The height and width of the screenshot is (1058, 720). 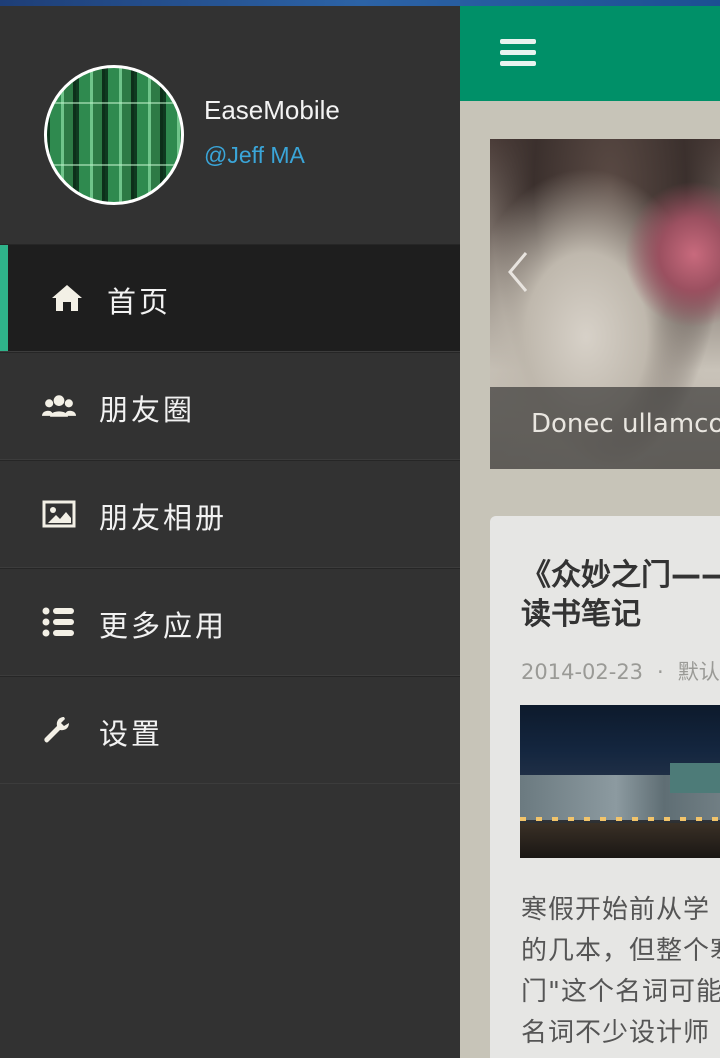 I want to click on nav-item-moments: 朋友圈, so click(x=230, y=406).